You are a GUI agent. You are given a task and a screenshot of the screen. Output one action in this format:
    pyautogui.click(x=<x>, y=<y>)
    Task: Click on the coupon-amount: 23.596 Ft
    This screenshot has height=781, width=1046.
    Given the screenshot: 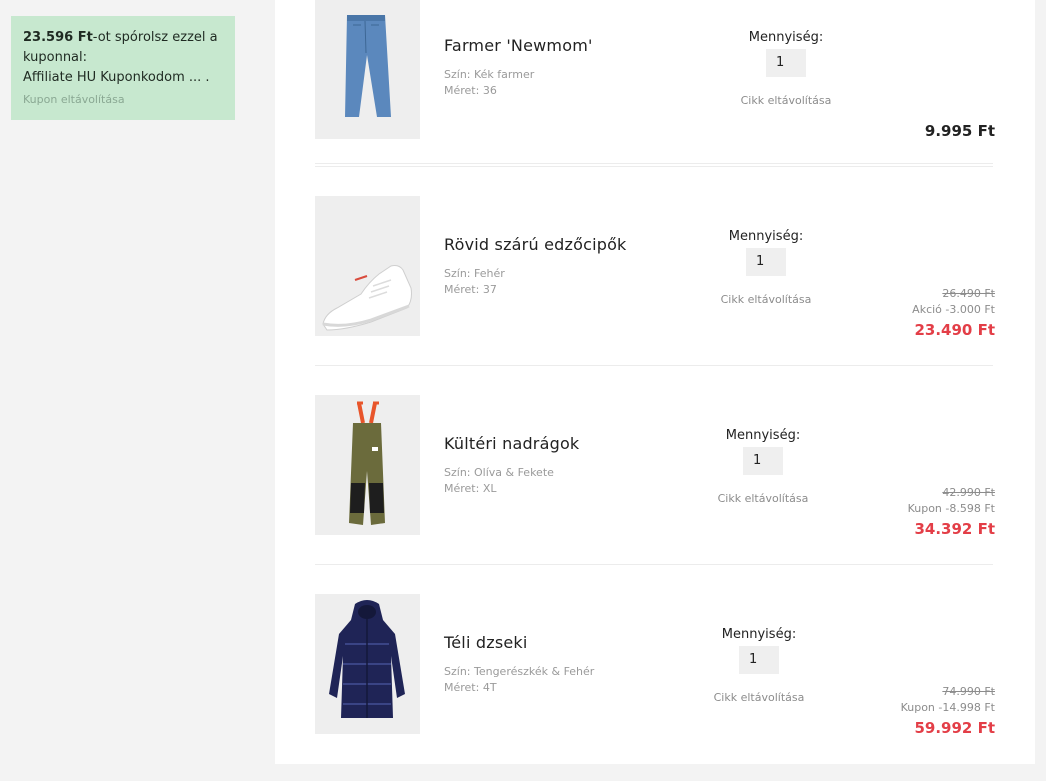 What is the action you would take?
    pyautogui.click(x=58, y=37)
    